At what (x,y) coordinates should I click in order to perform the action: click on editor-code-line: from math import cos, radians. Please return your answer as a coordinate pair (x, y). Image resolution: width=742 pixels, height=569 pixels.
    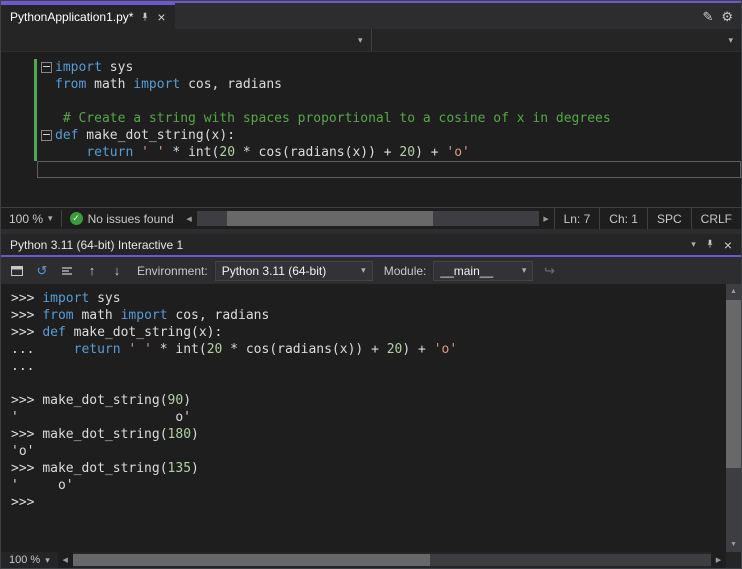
    Looking at the image, I should click on (371, 84).